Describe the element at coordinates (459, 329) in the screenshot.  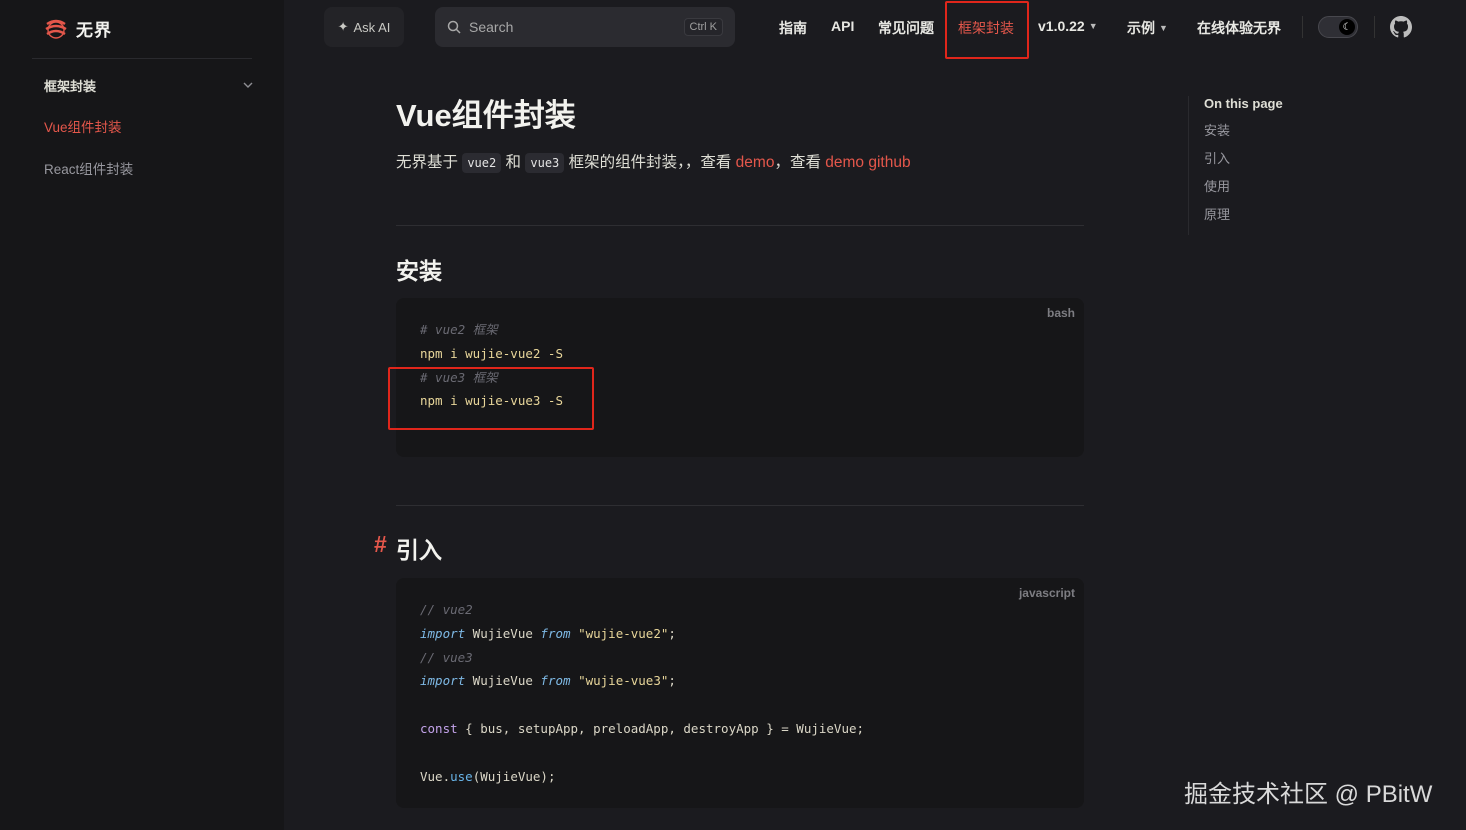
I see `code-line: # vue2 框架` at that location.